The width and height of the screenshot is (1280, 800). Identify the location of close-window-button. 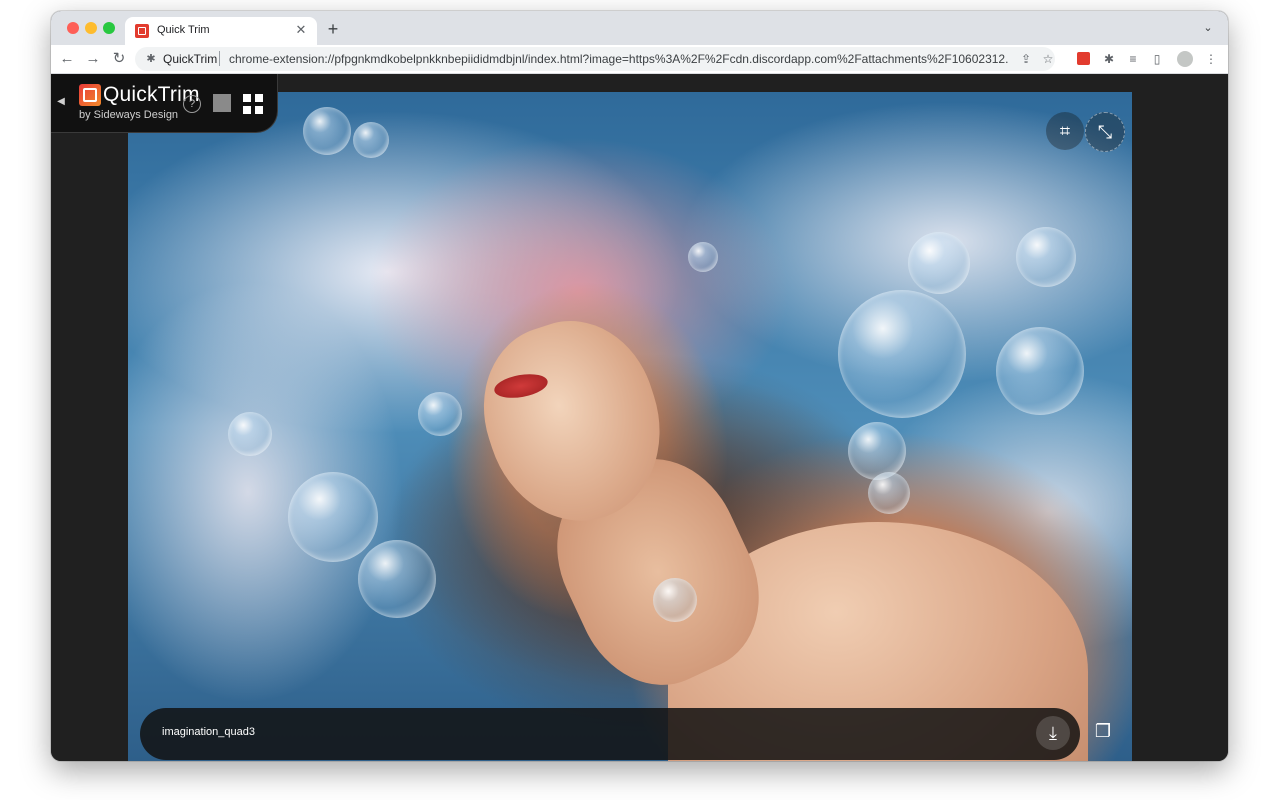
(73, 28).